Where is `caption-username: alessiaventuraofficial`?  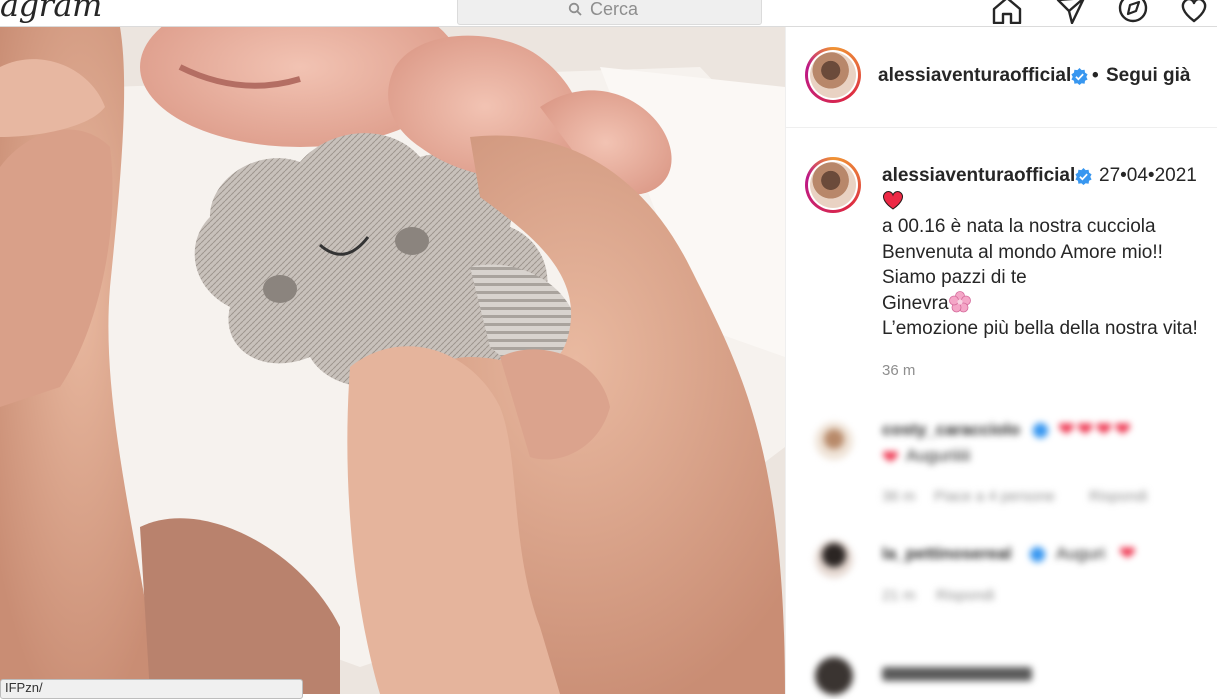
caption-username: alessiaventuraofficial is located at coordinates (978, 176).